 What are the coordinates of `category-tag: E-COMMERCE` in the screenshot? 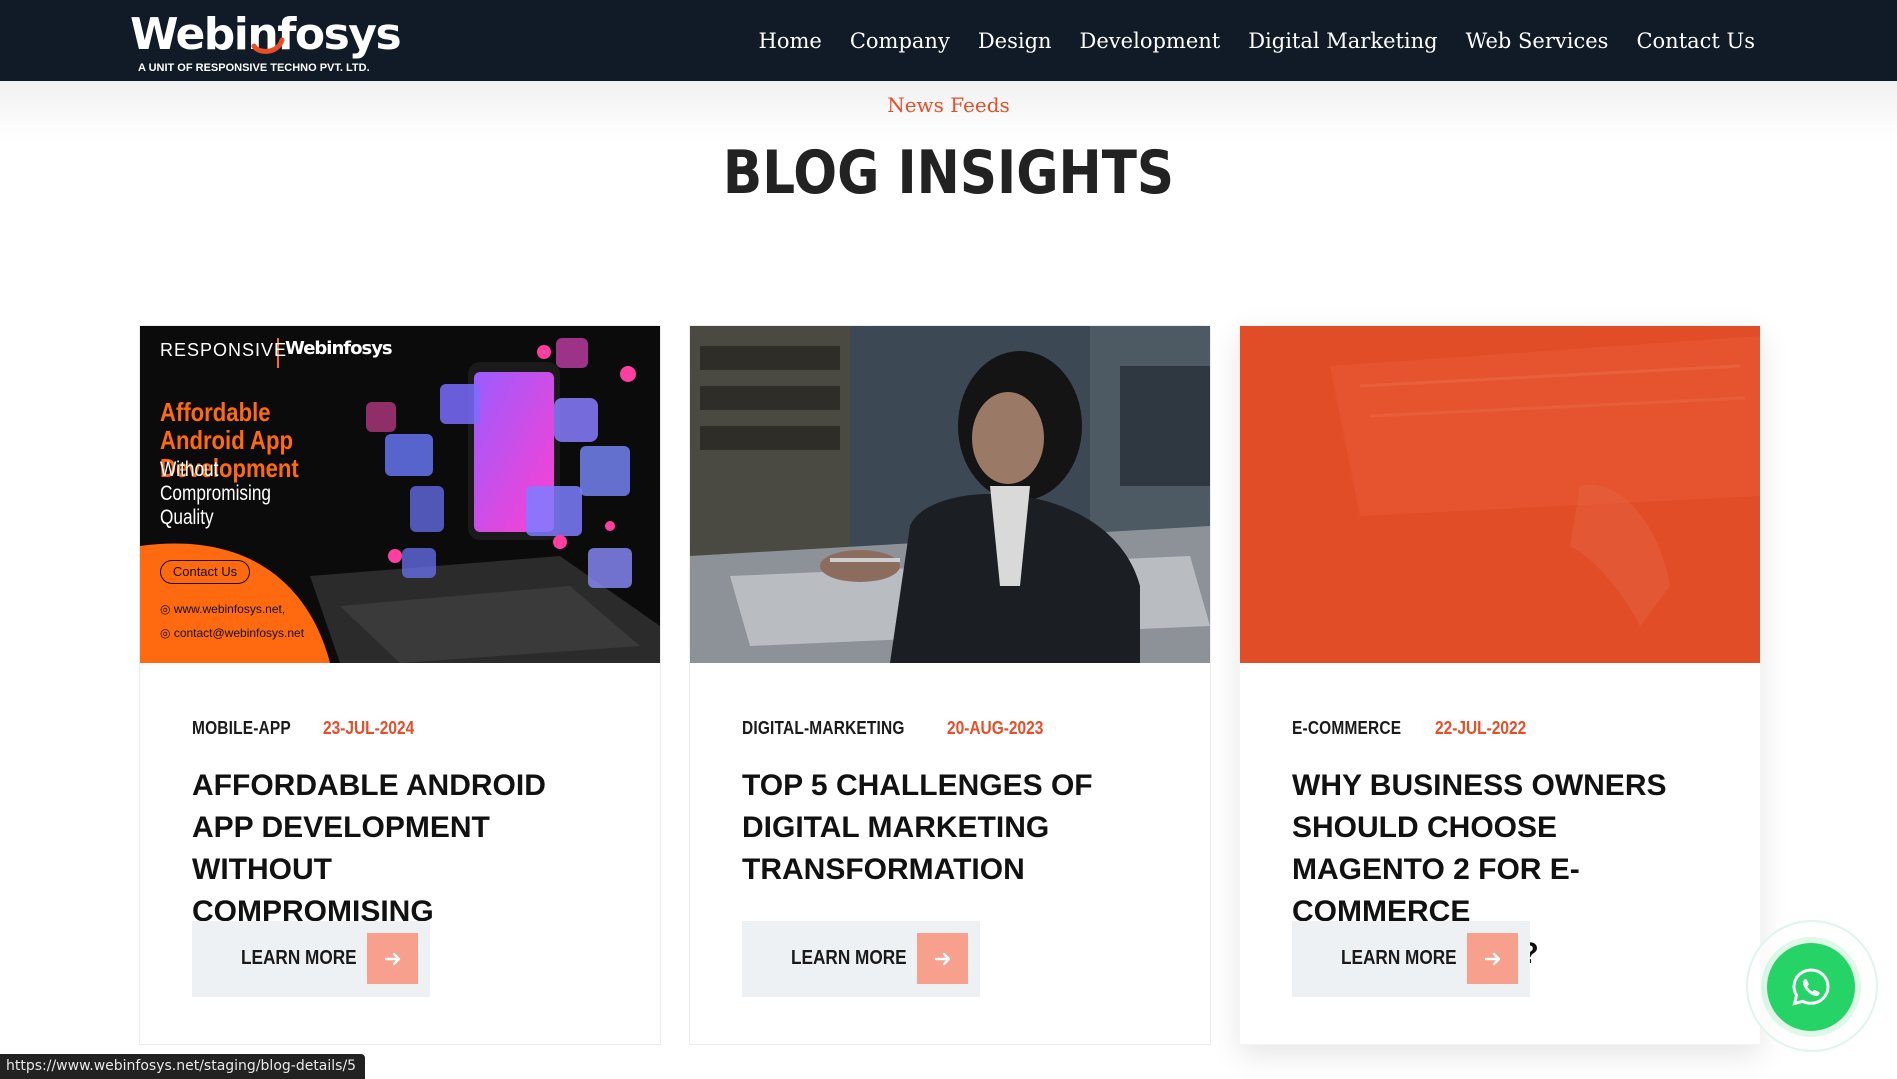 It's located at (1346, 728).